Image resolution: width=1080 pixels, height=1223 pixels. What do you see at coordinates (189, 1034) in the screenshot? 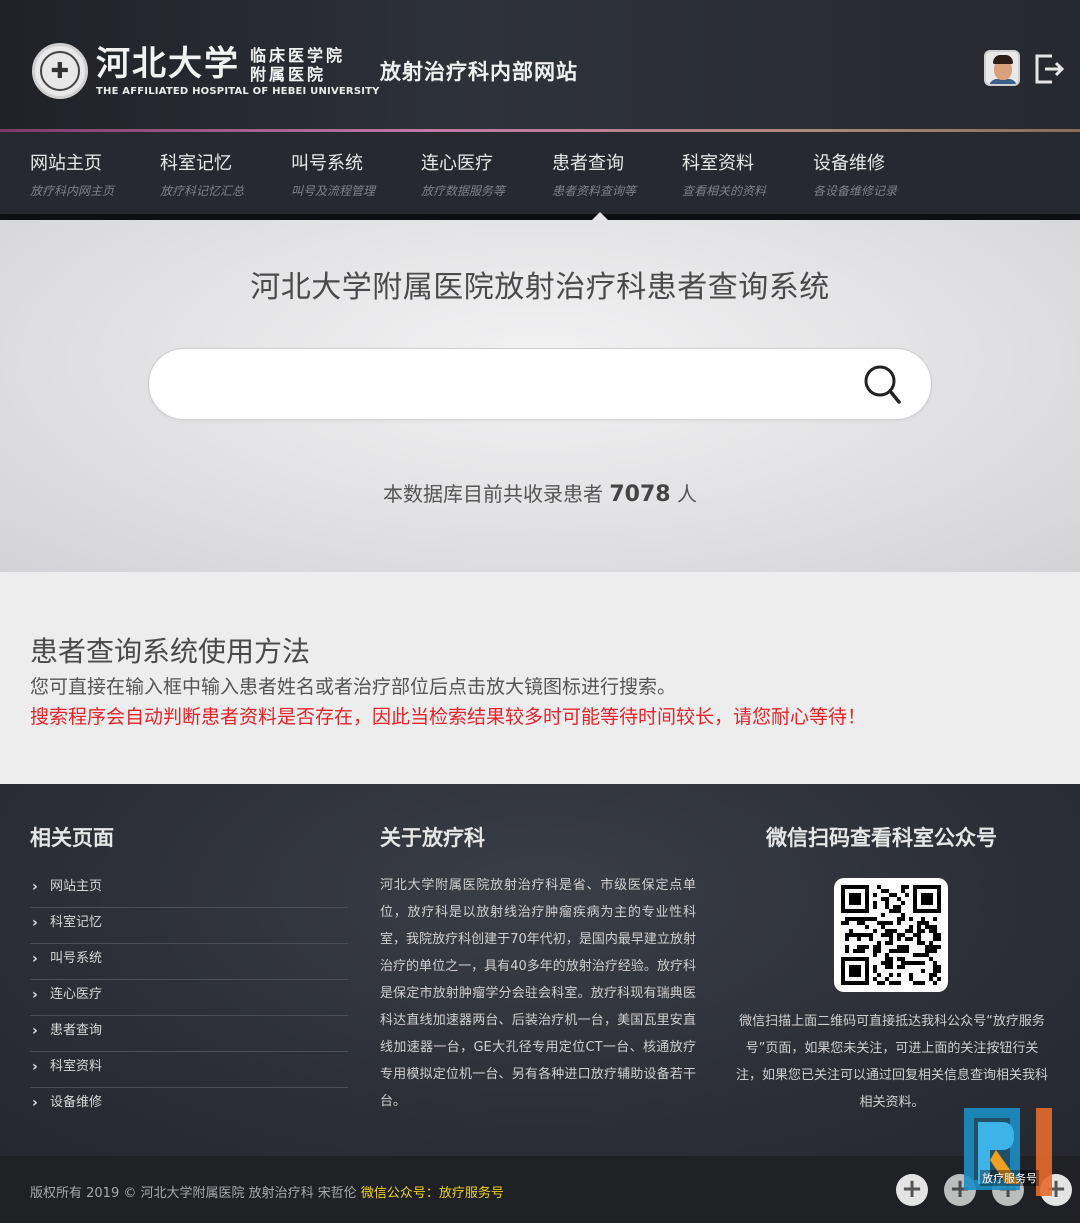
I see `footer-link-patient-query: › 患者查询` at bounding box center [189, 1034].